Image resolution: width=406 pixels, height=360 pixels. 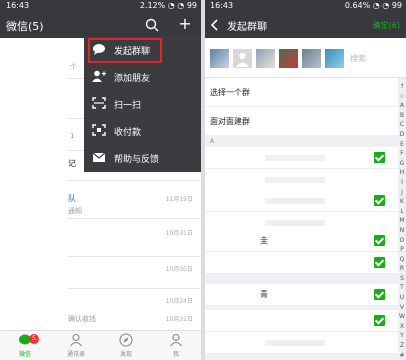 What do you see at coordinates (402, 279) in the screenshot?
I see `index-letter: S` at bounding box center [402, 279].